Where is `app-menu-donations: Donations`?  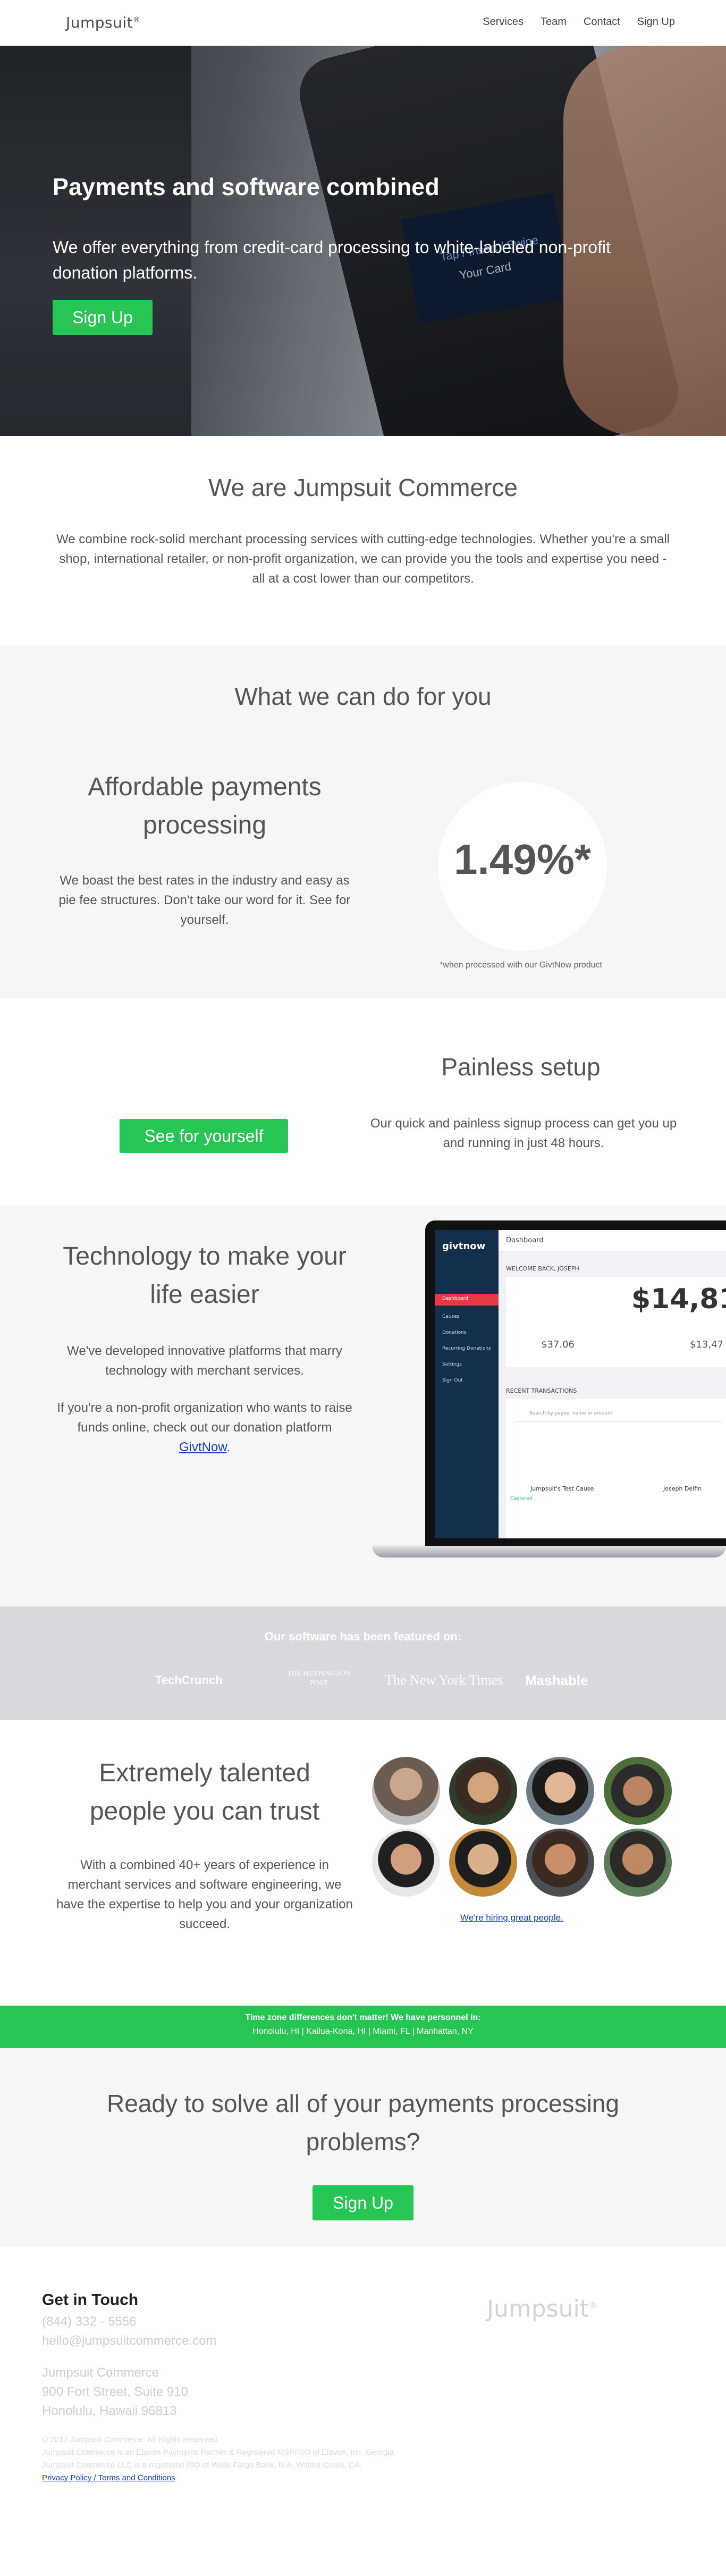
app-menu-donations: Donations is located at coordinates (454, 1332).